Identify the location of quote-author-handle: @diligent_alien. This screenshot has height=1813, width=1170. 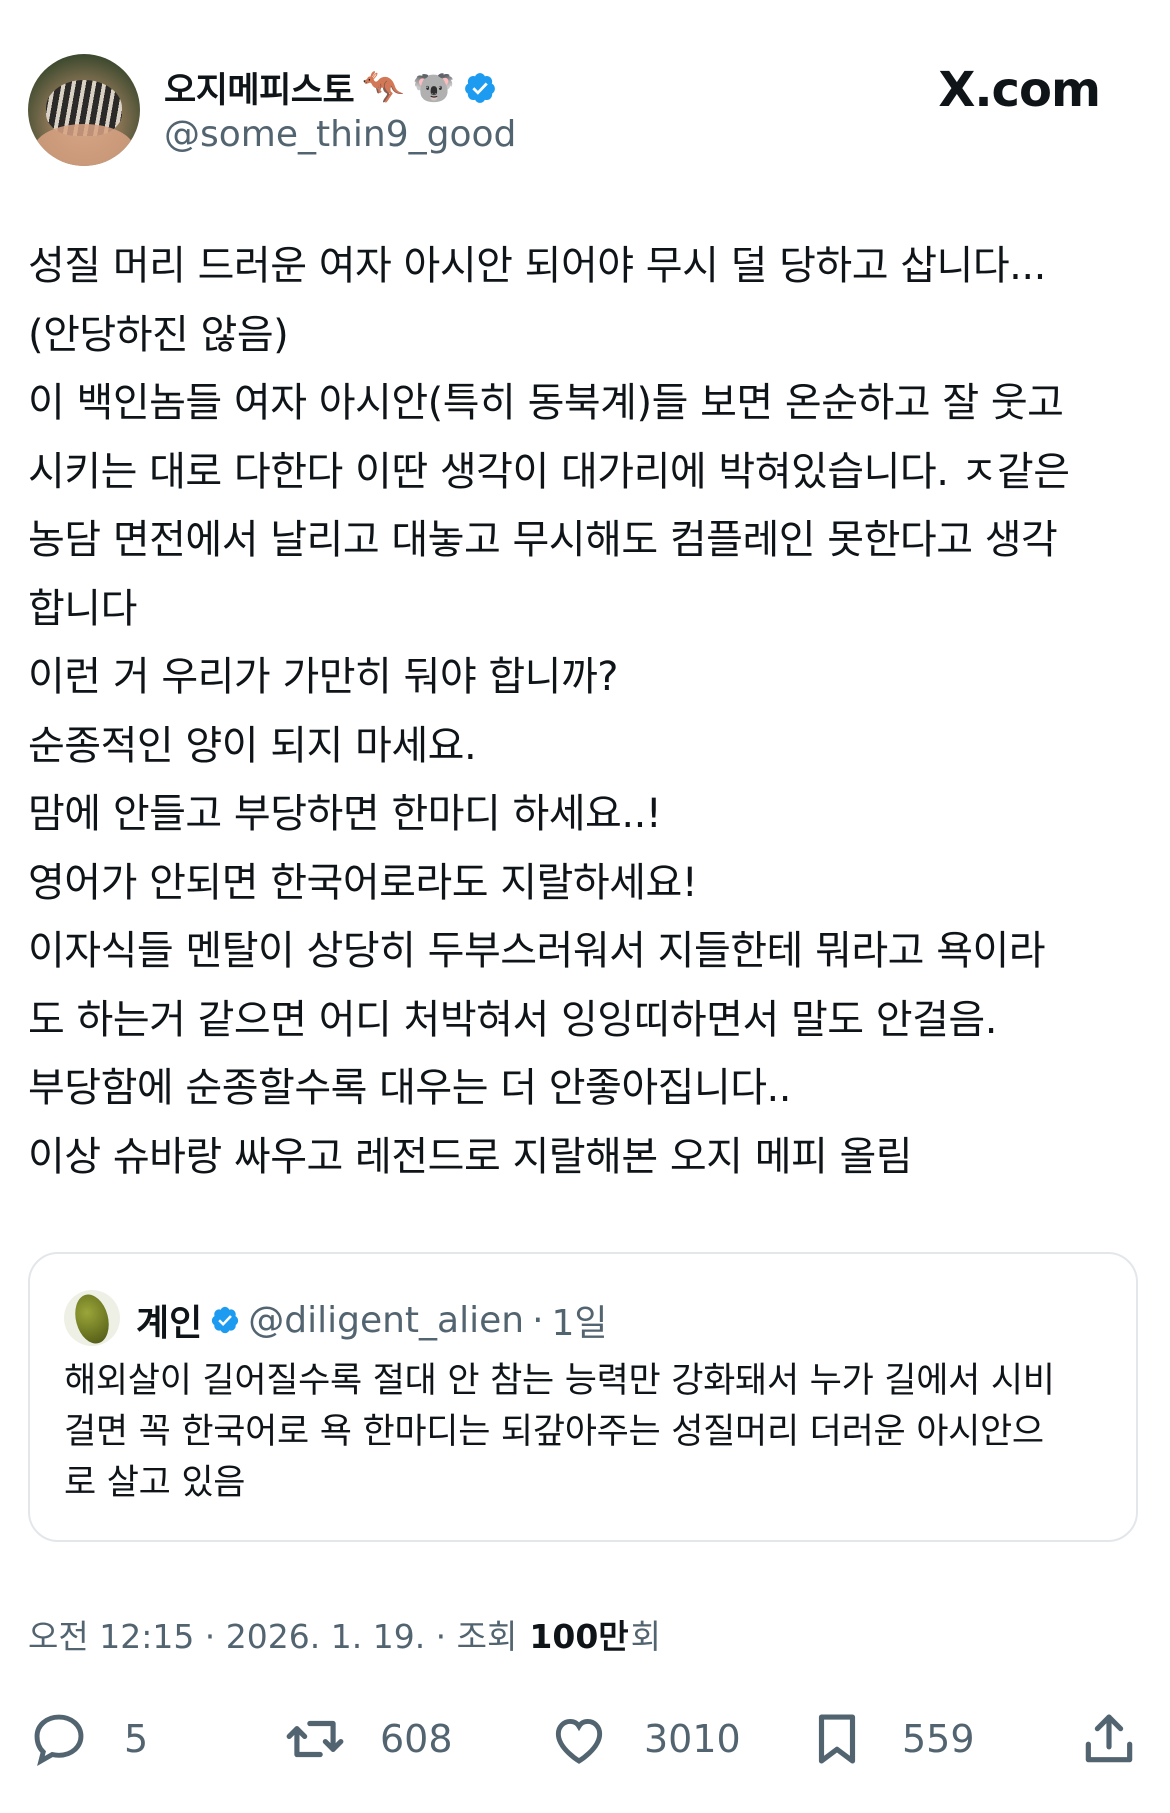
(386, 1320).